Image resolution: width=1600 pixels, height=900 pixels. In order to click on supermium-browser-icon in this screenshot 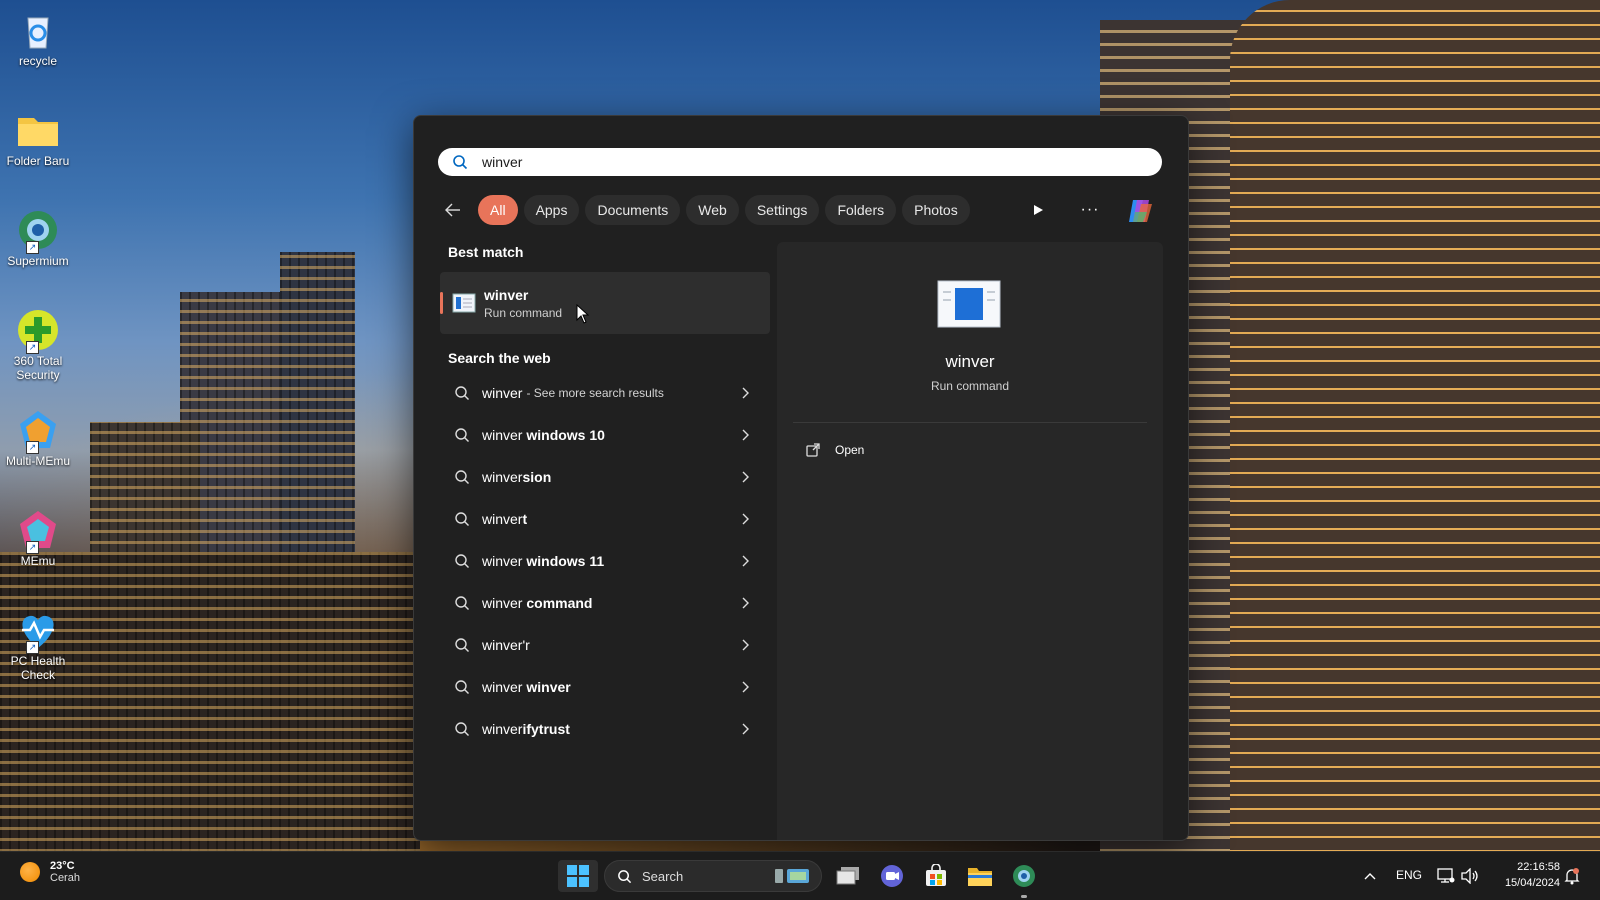, I will do `click(1024, 876)`.